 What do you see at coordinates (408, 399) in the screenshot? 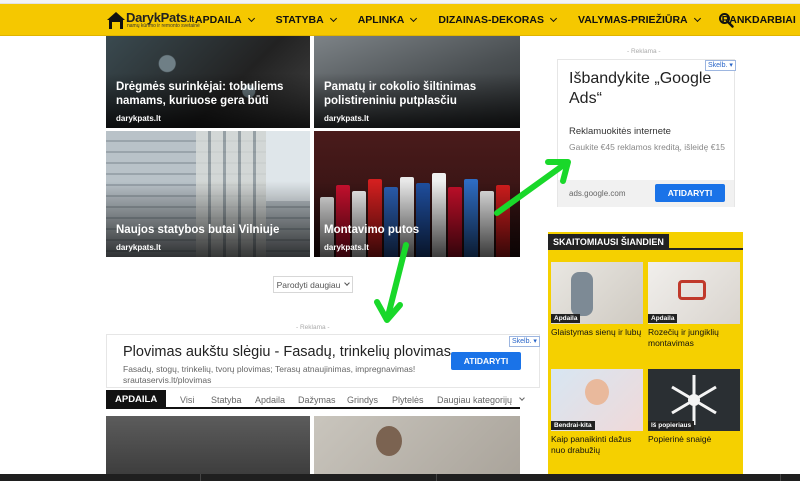
I see `tab-plyteles: Plytelės` at bounding box center [408, 399].